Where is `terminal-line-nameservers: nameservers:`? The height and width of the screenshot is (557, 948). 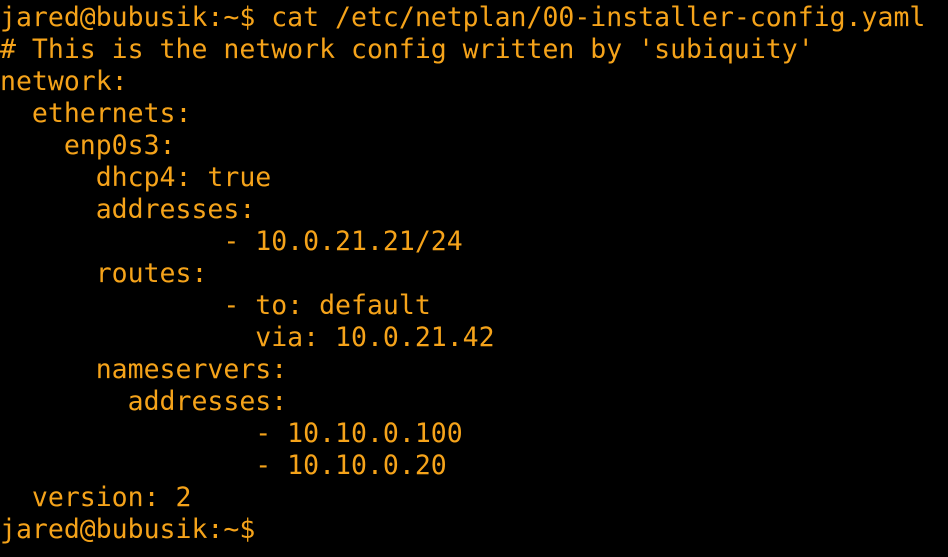 terminal-line-nameservers: nameservers: is located at coordinates (144, 369).